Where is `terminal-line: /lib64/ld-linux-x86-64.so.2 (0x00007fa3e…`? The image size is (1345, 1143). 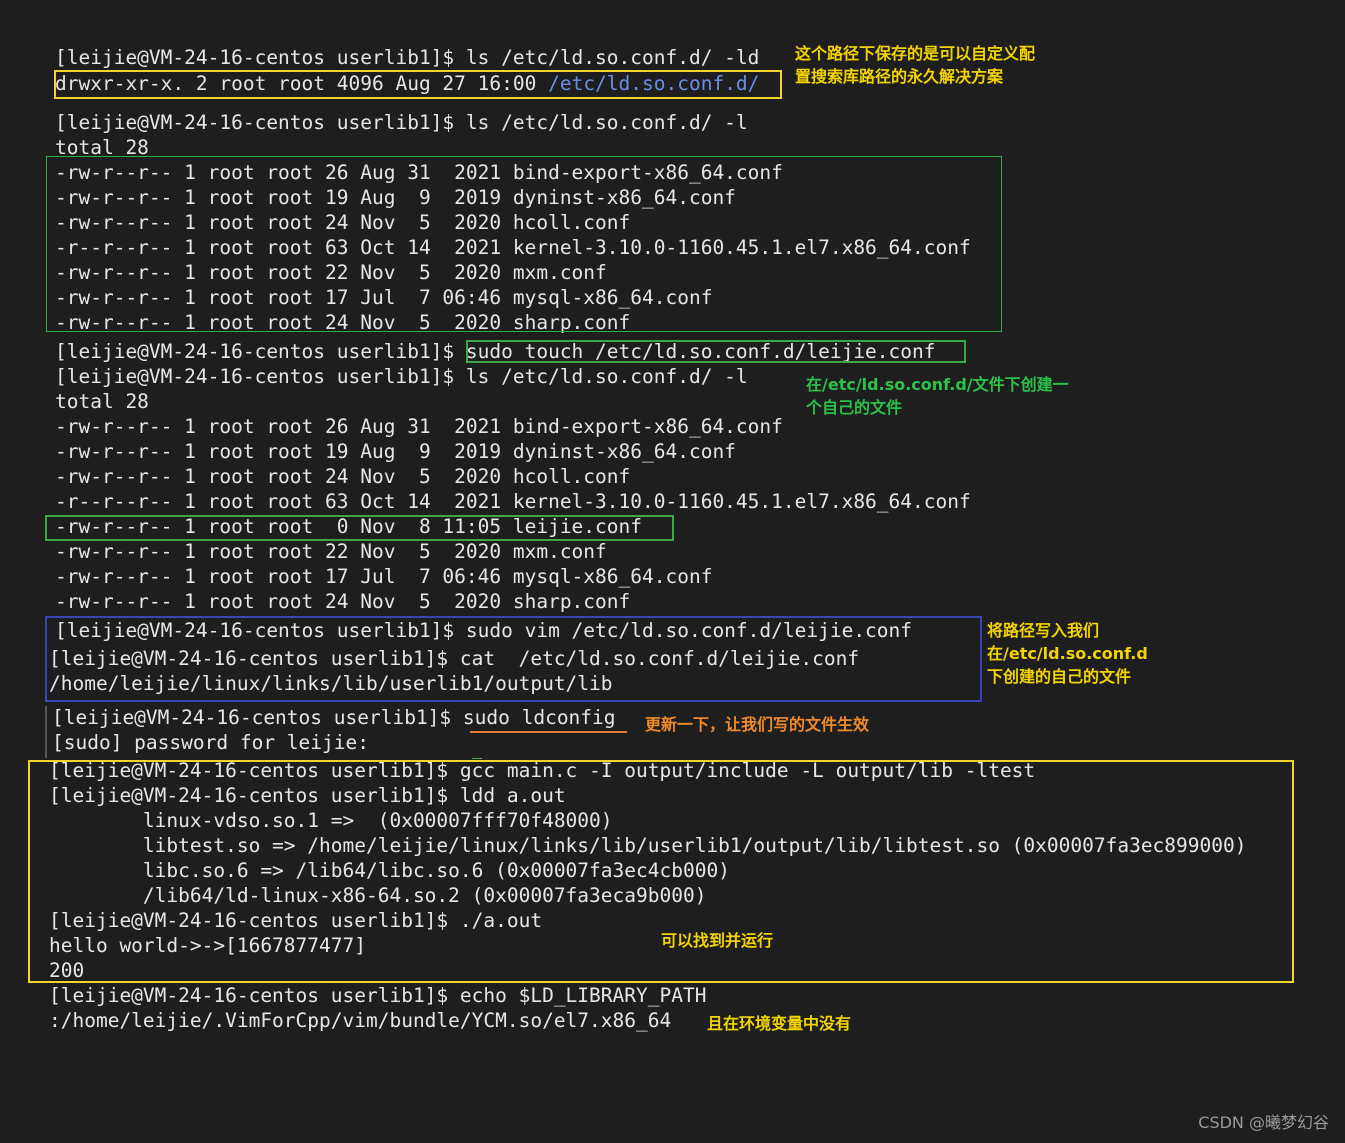
terminal-line: /lib64/ld-linux-x86-64.so.2 (0x00007fa3e… is located at coordinates (378, 895).